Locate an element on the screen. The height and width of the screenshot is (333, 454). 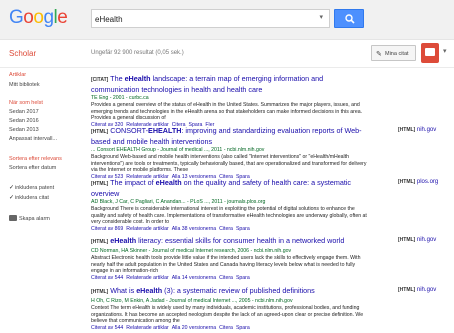
scholar-label: Scholar is located at coordinates (22, 53).